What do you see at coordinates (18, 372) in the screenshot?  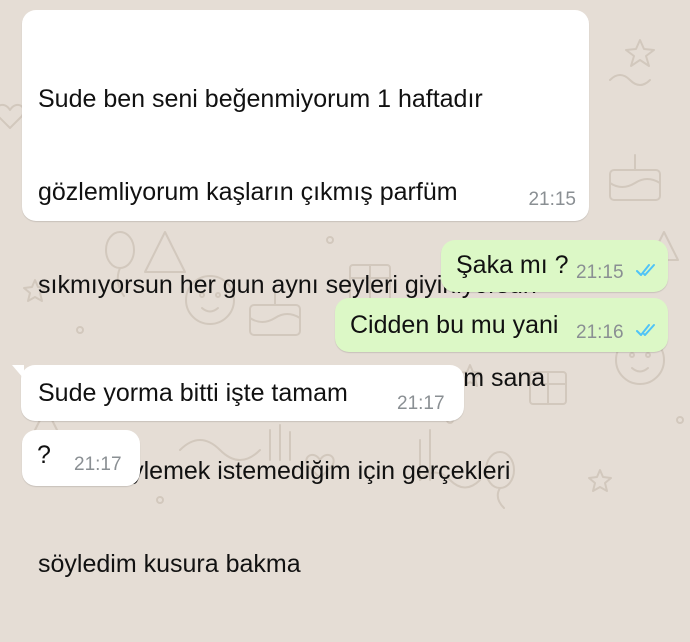 I see `bubble-tail` at bounding box center [18, 372].